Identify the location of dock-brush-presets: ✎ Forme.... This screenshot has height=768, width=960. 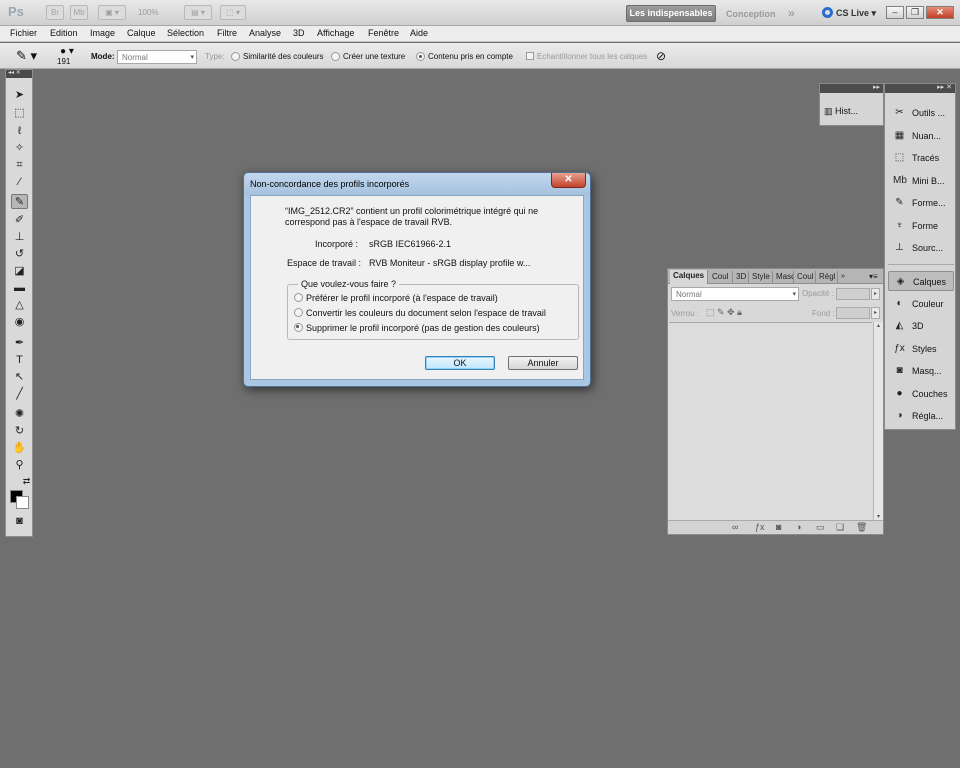
(921, 203).